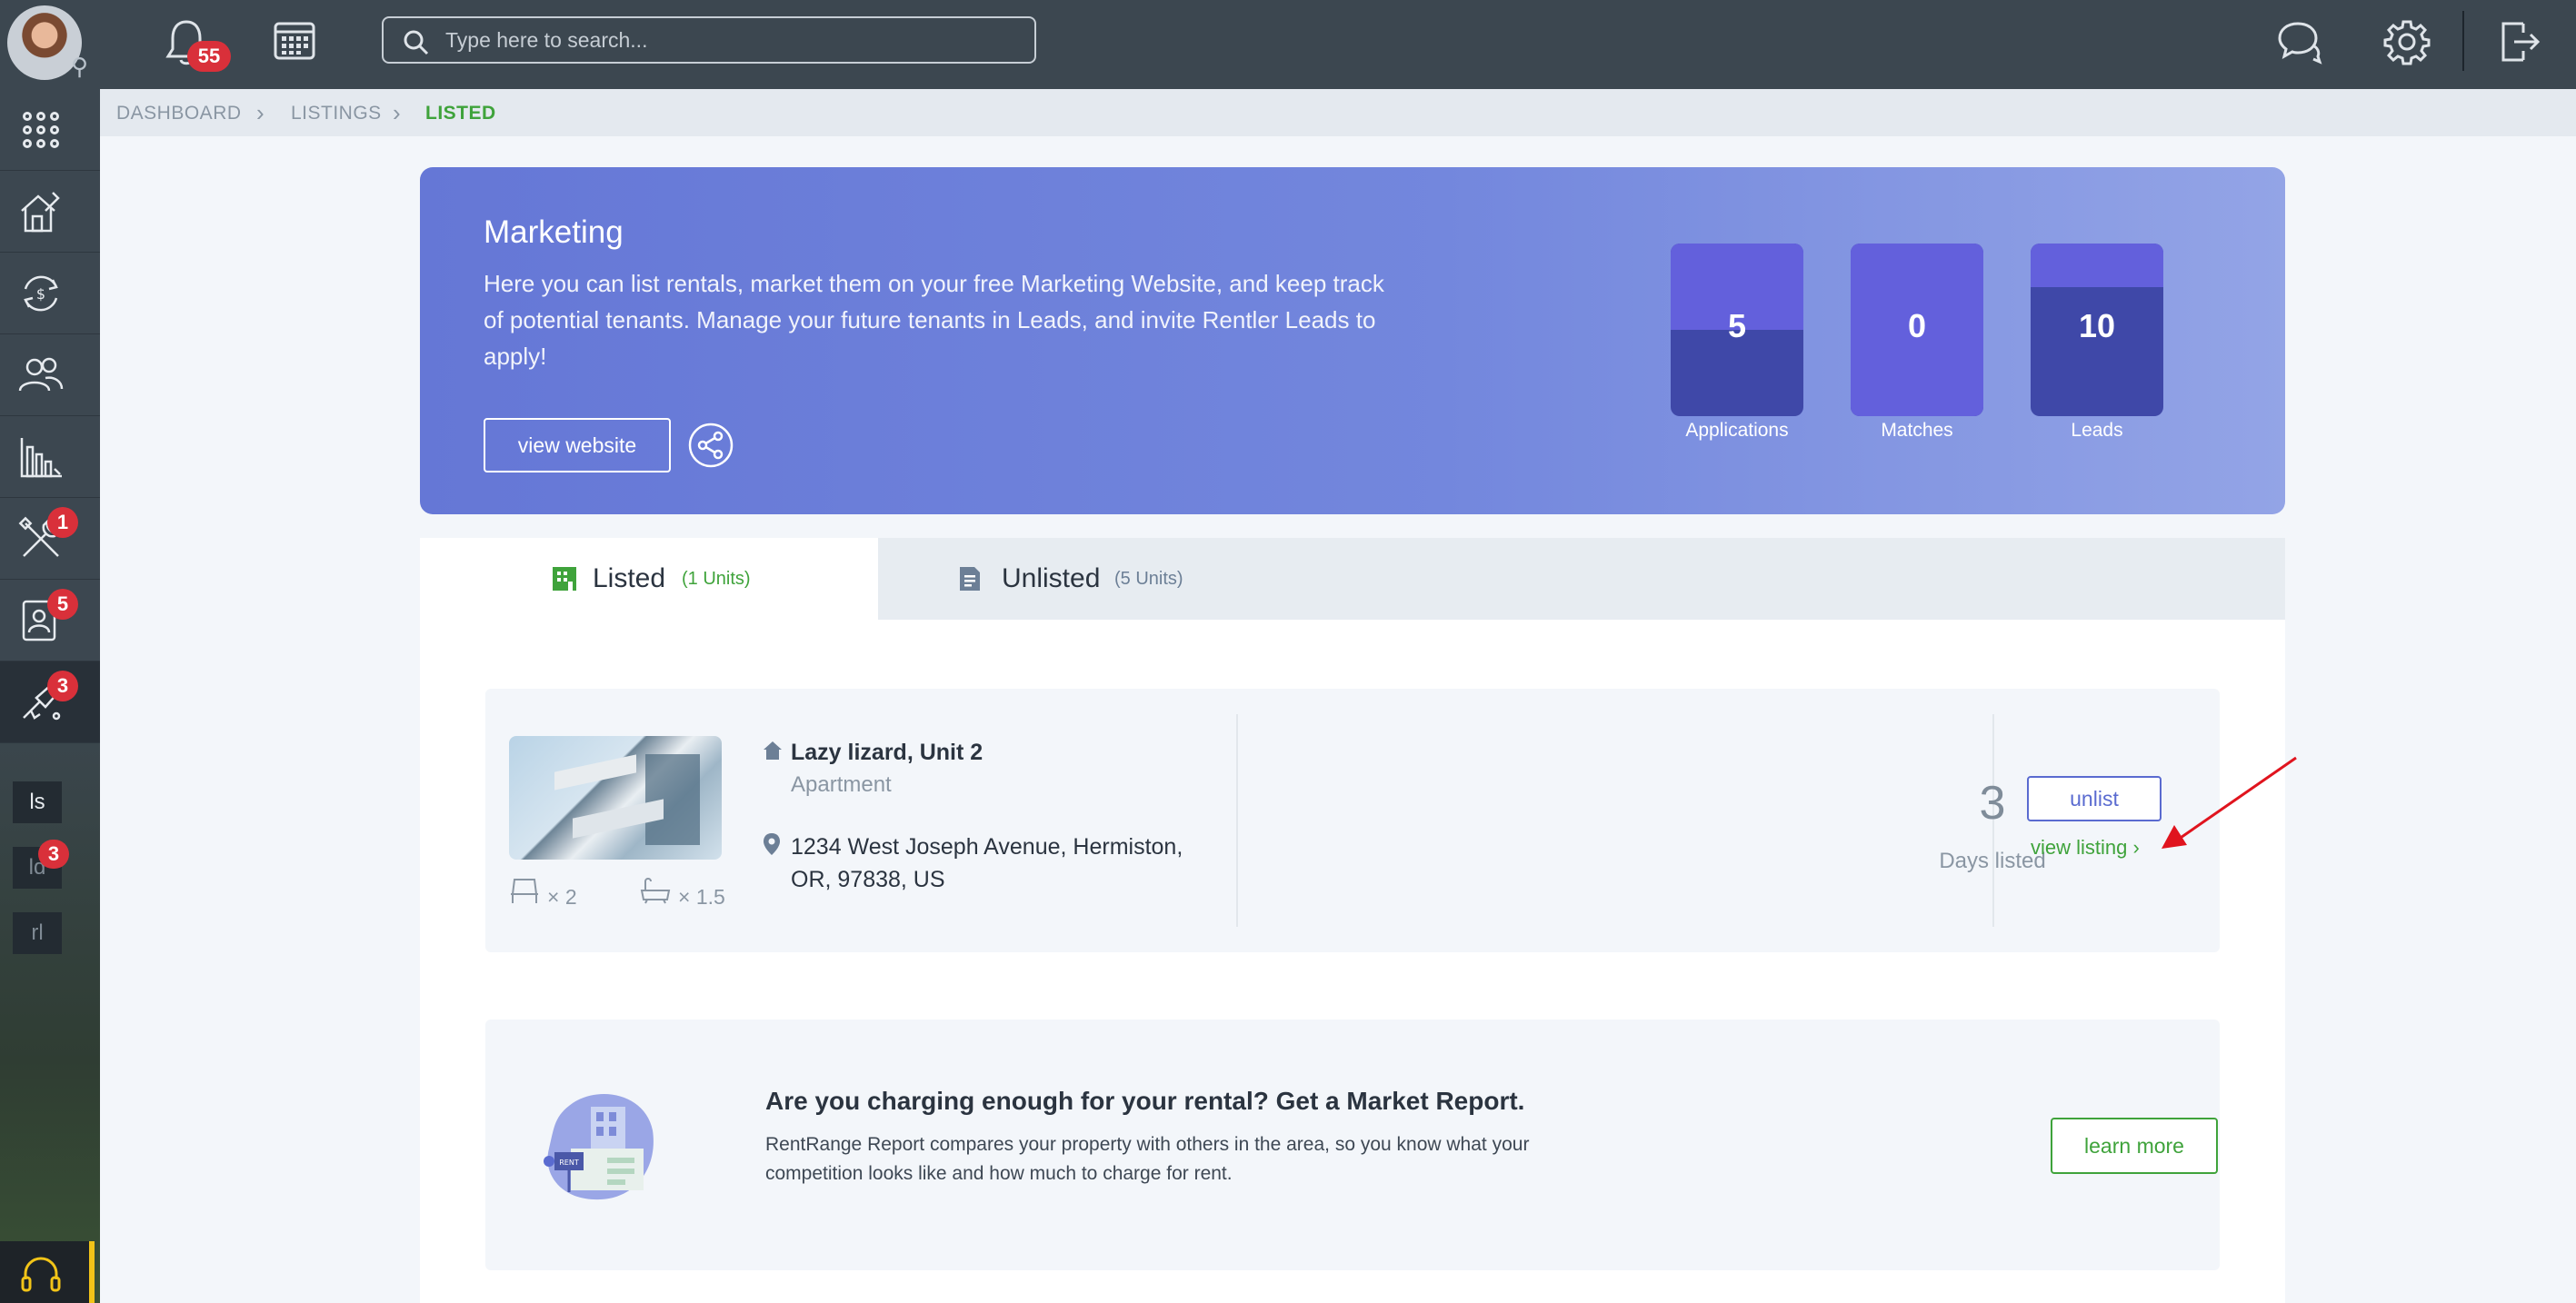  What do you see at coordinates (1288, 44) in the screenshot?
I see `top-bar: ⚲ 55` at bounding box center [1288, 44].